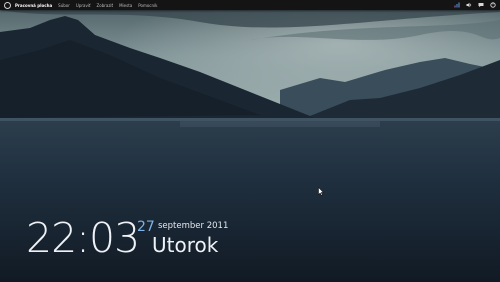  What do you see at coordinates (7, 5) in the screenshot?
I see `distro-logo-icon` at bounding box center [7, 5].